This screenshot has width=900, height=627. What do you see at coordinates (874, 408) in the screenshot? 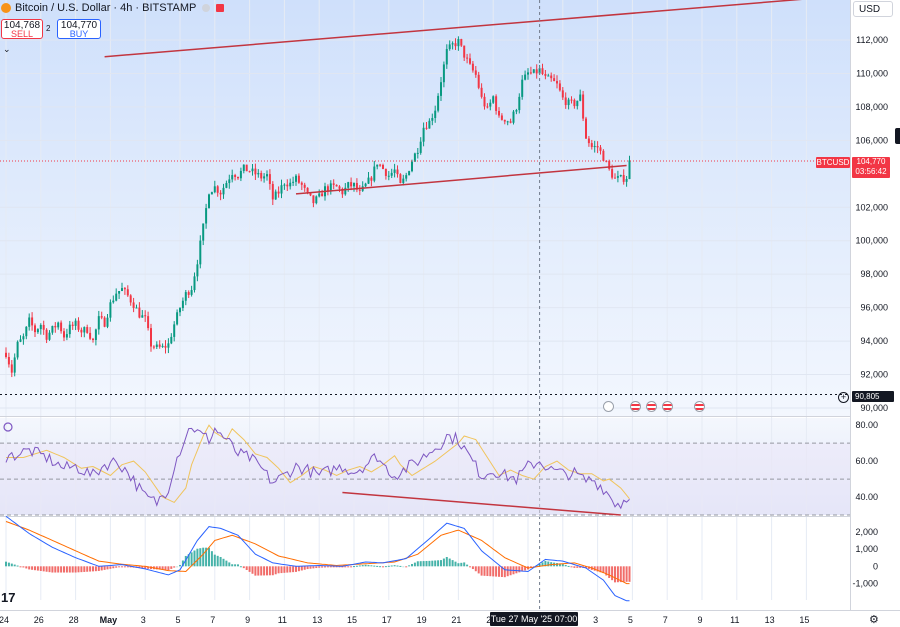
I see `price-axis-tick: 90,000` at bounding box center [874, 408].